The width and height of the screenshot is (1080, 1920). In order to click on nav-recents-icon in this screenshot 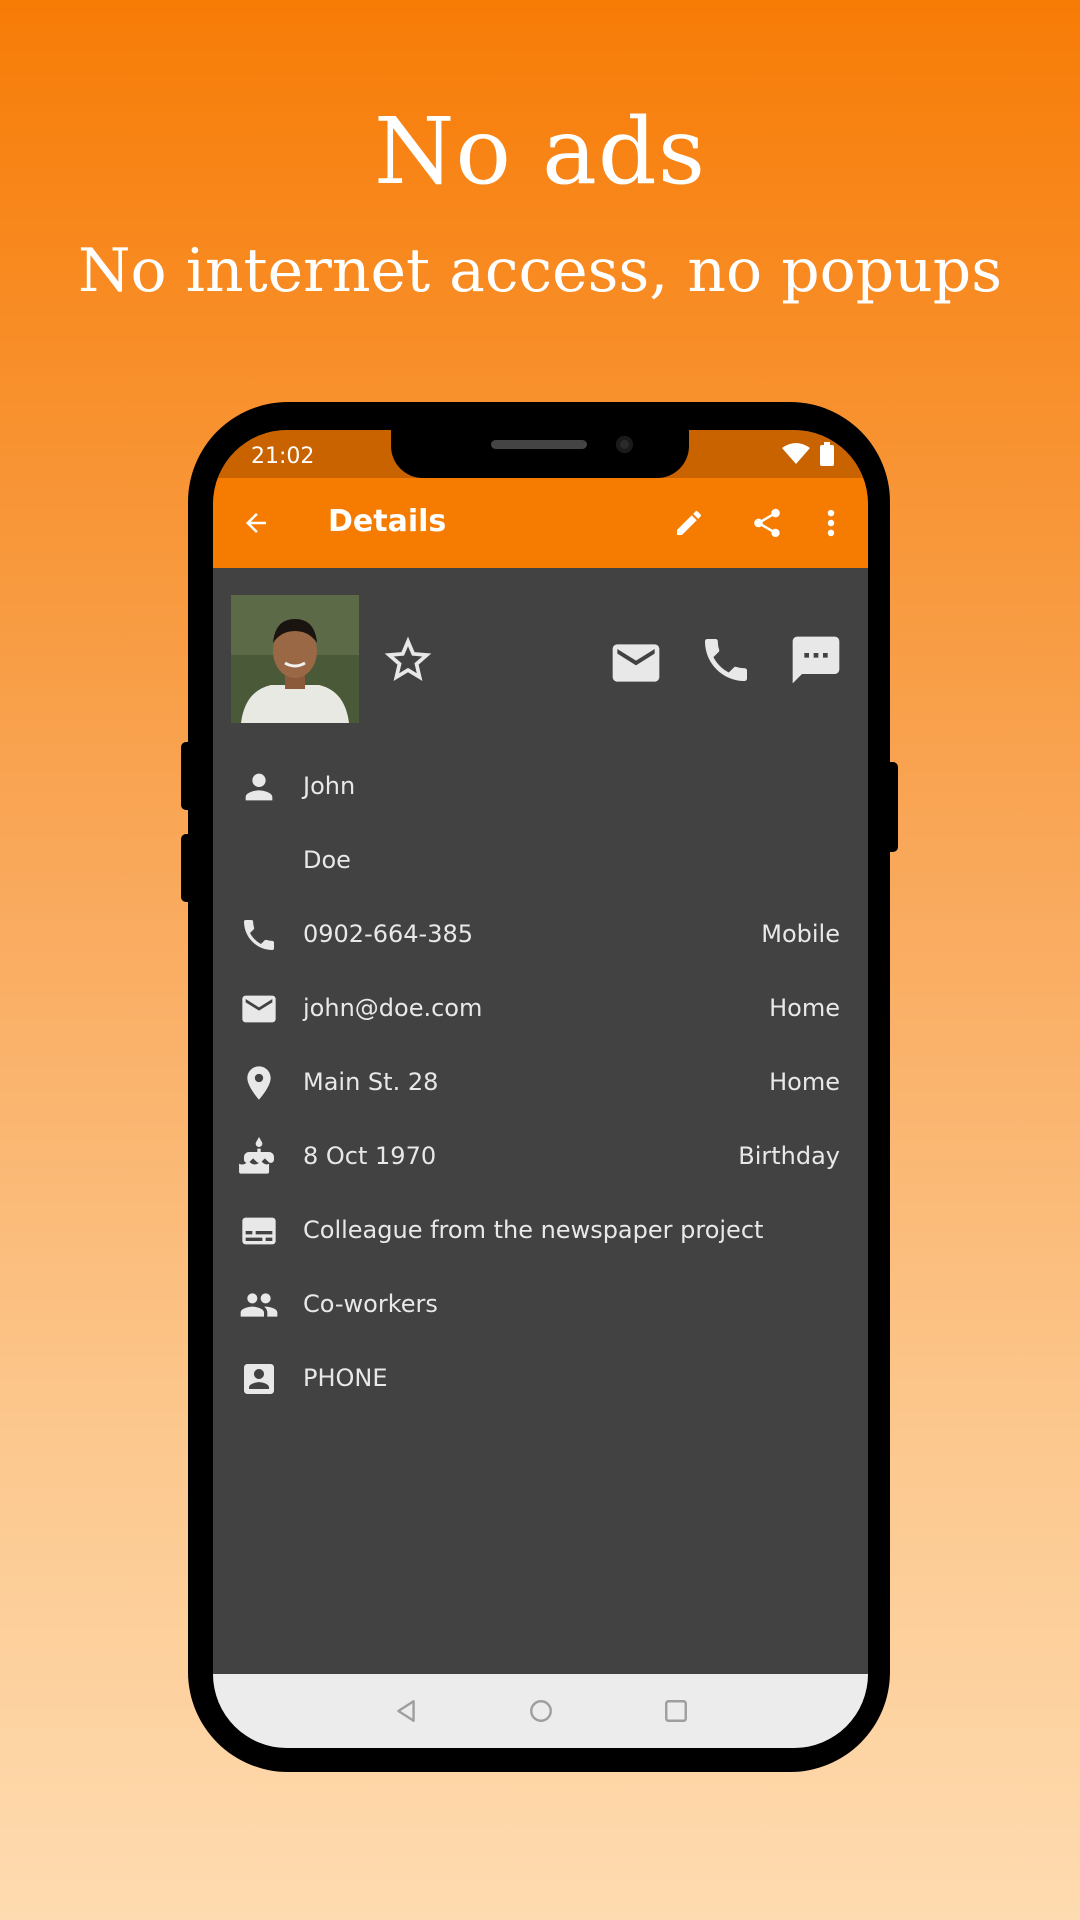, I will do `click(676, 1711)`.